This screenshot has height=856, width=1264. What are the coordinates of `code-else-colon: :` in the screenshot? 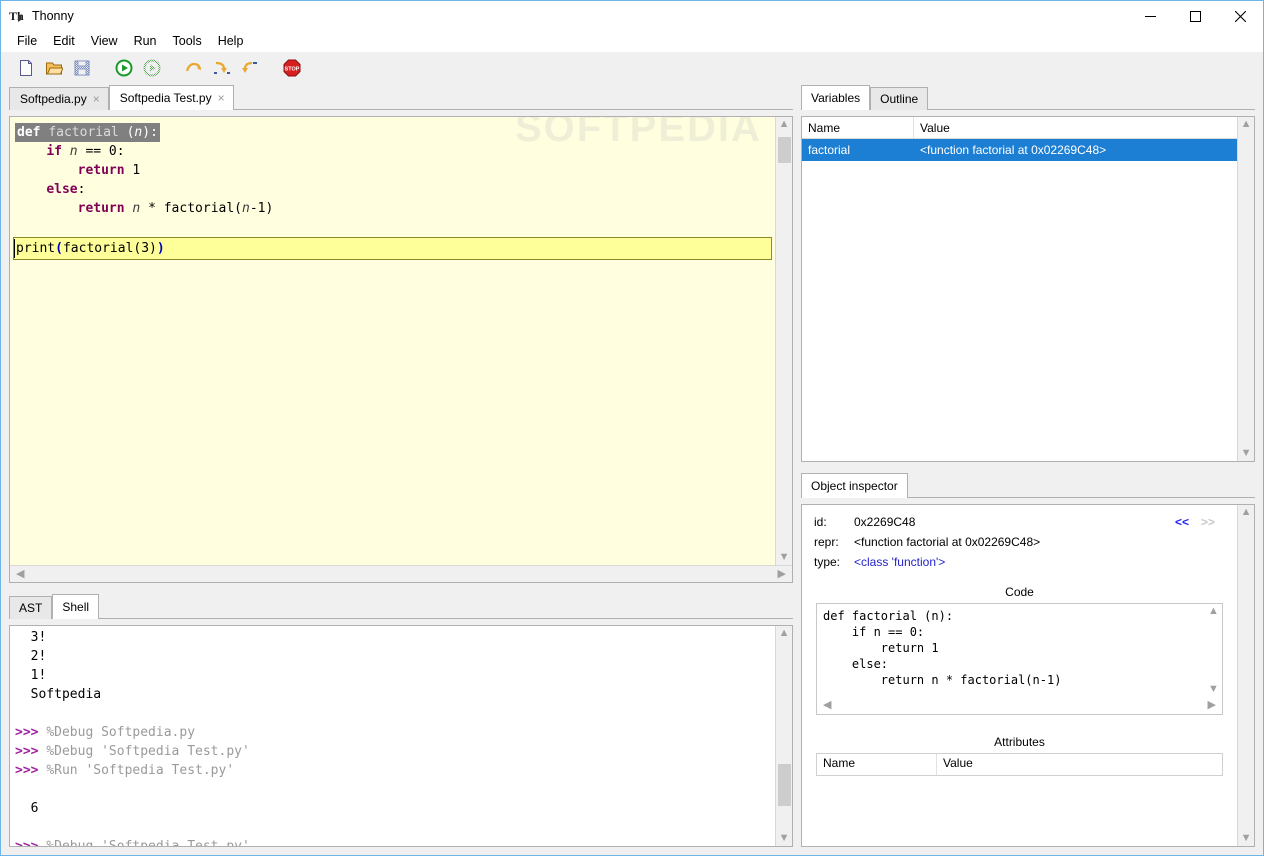 It's located at (81, 189).